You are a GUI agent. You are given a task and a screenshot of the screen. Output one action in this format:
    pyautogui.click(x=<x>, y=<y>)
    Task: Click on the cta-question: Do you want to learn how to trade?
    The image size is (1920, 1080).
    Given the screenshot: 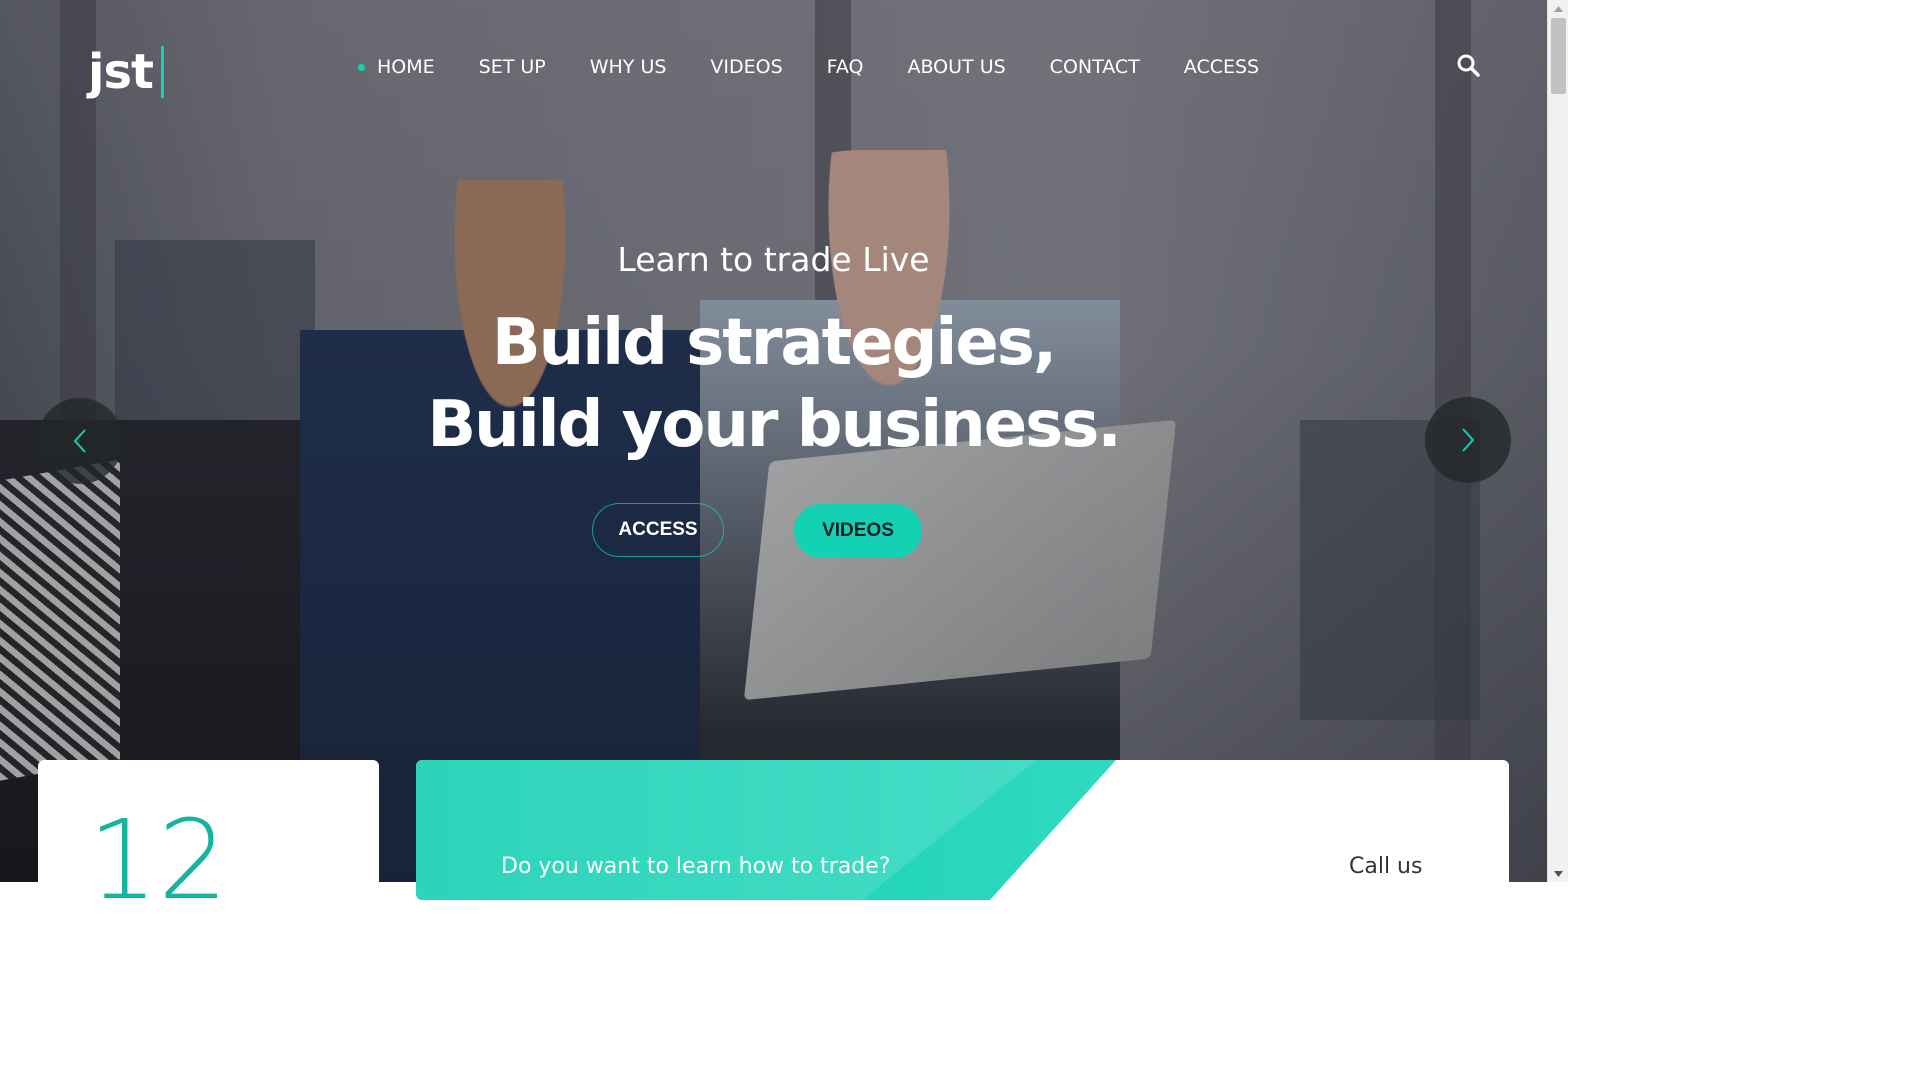 What is the action you would take?
    pyautogui.click(x=696, y=866)
    